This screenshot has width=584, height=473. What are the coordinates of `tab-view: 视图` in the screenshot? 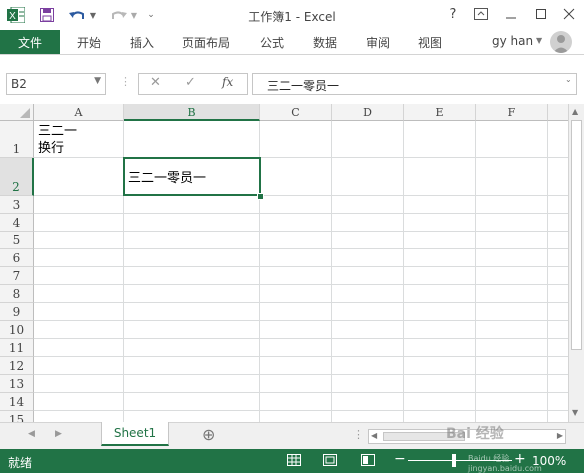 It's located at (430, 42).